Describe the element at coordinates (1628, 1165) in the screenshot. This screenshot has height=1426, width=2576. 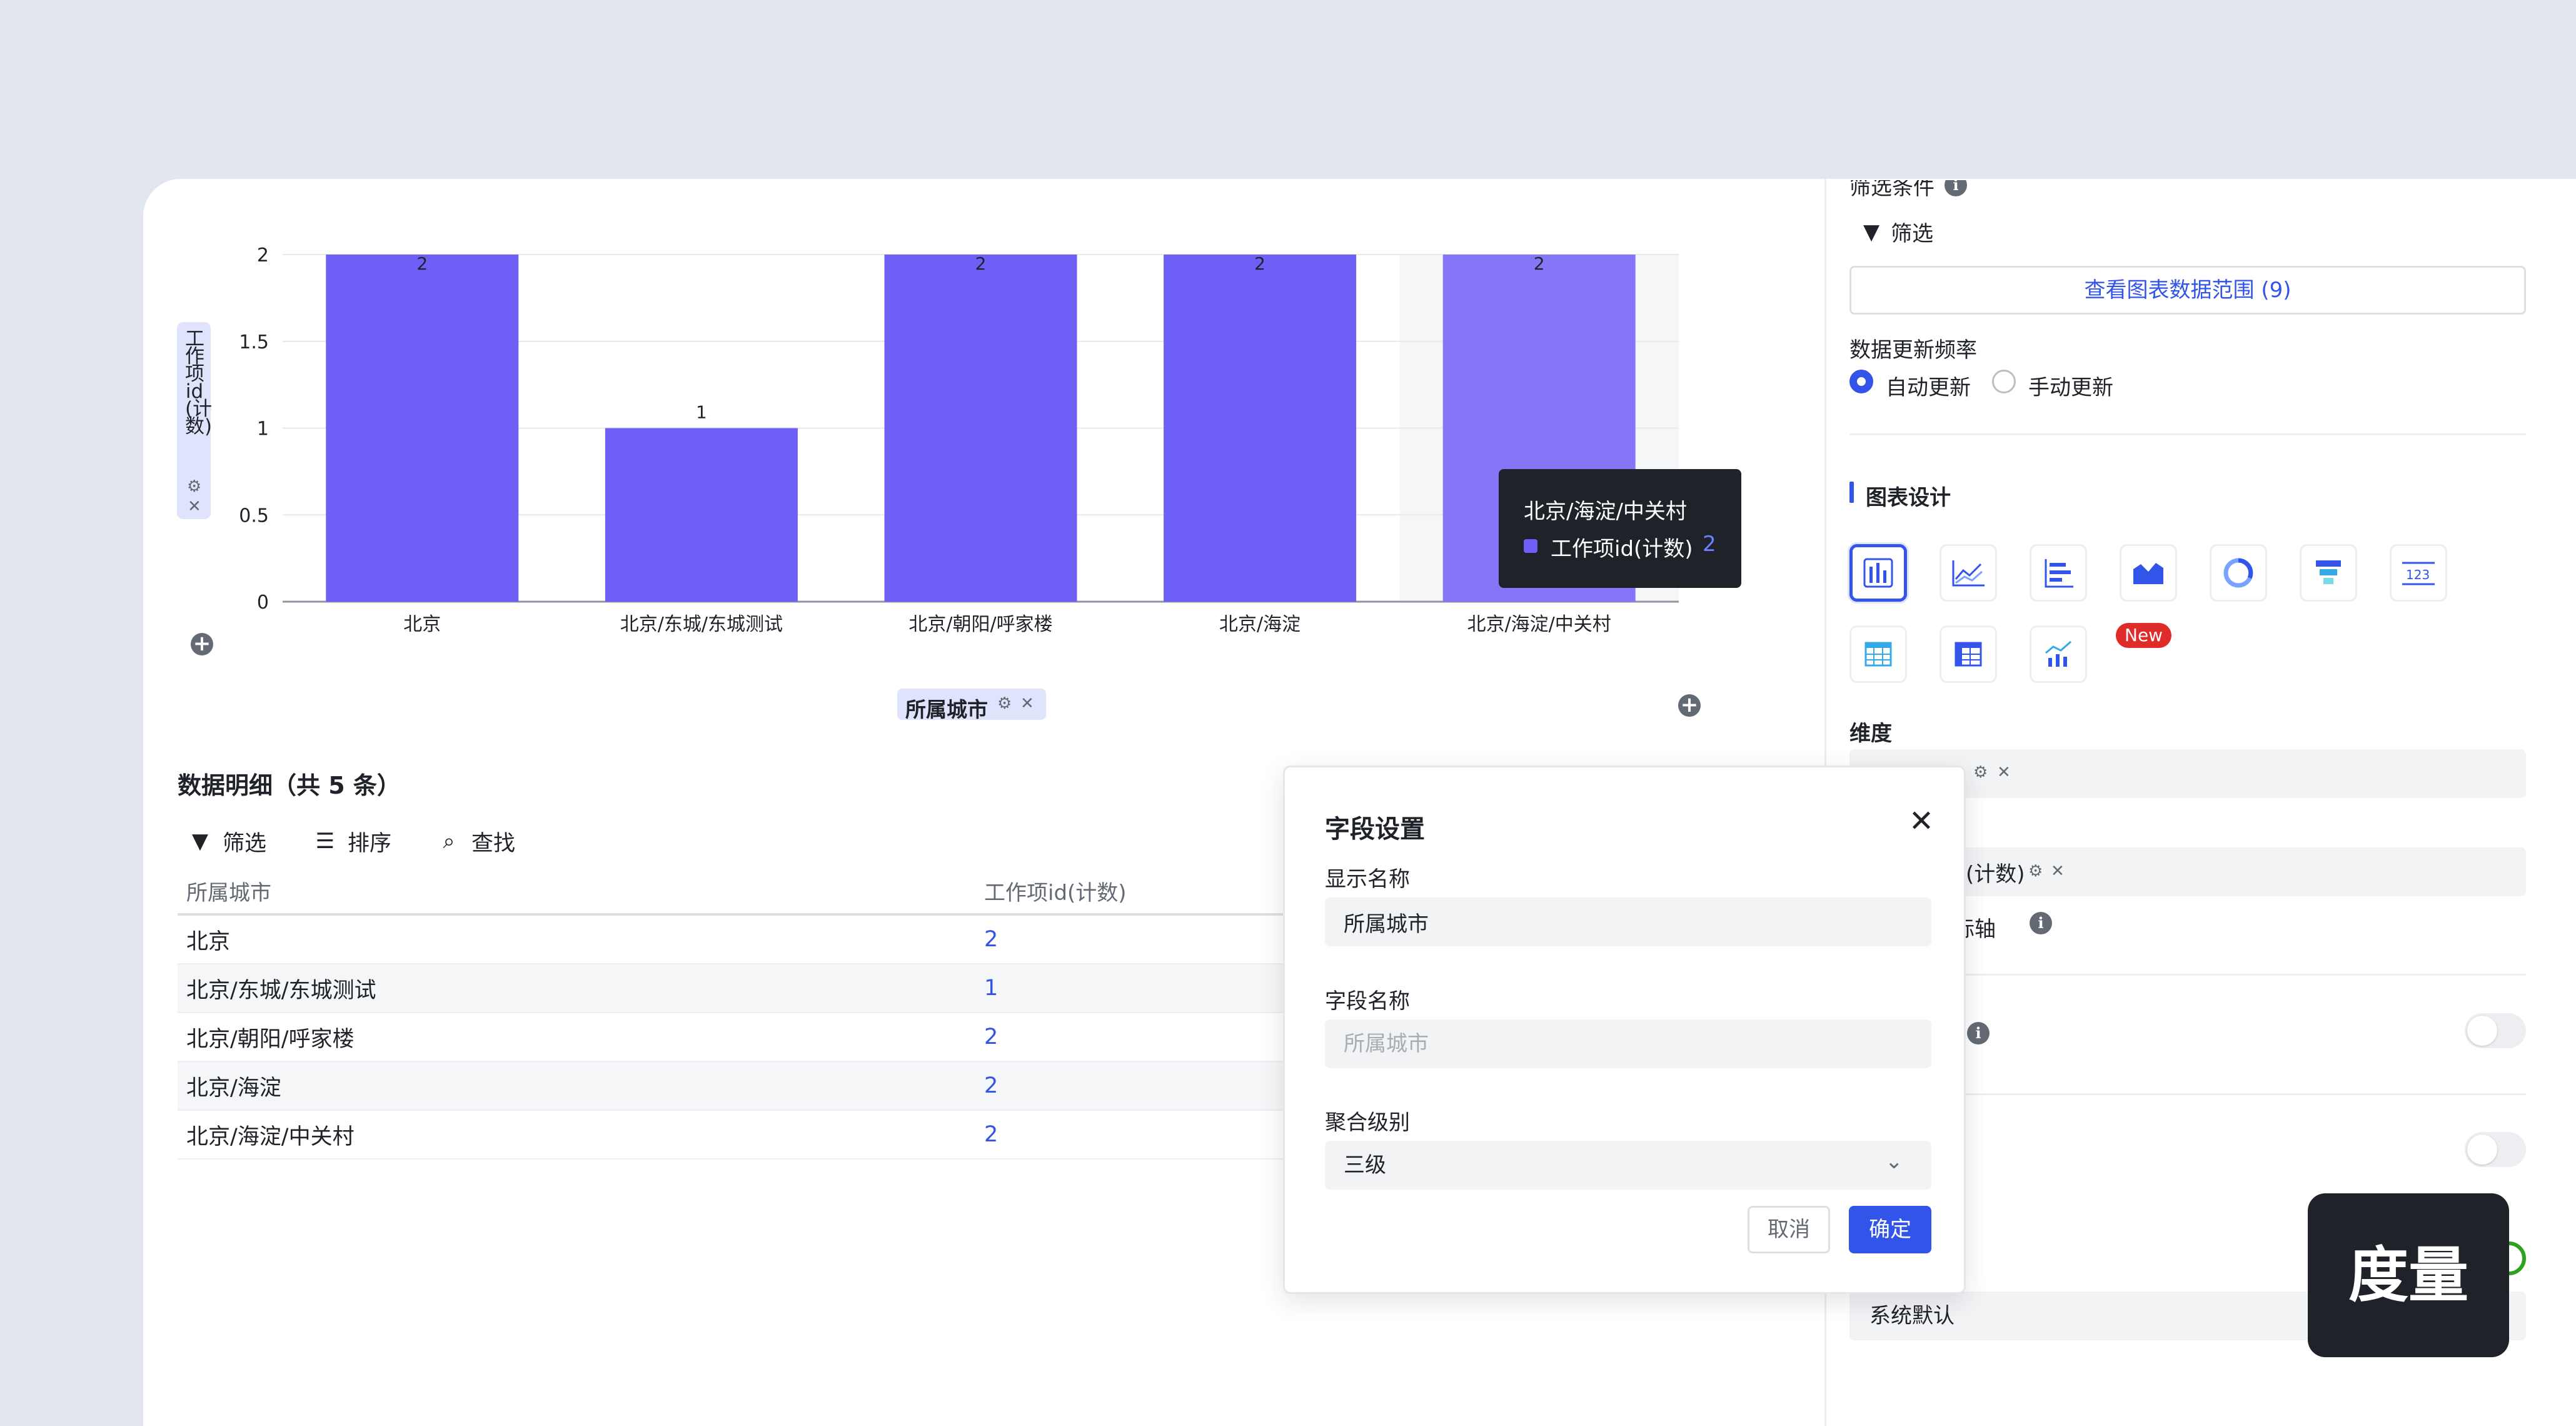
I see `aggregation-level-select: 三级` at that location.